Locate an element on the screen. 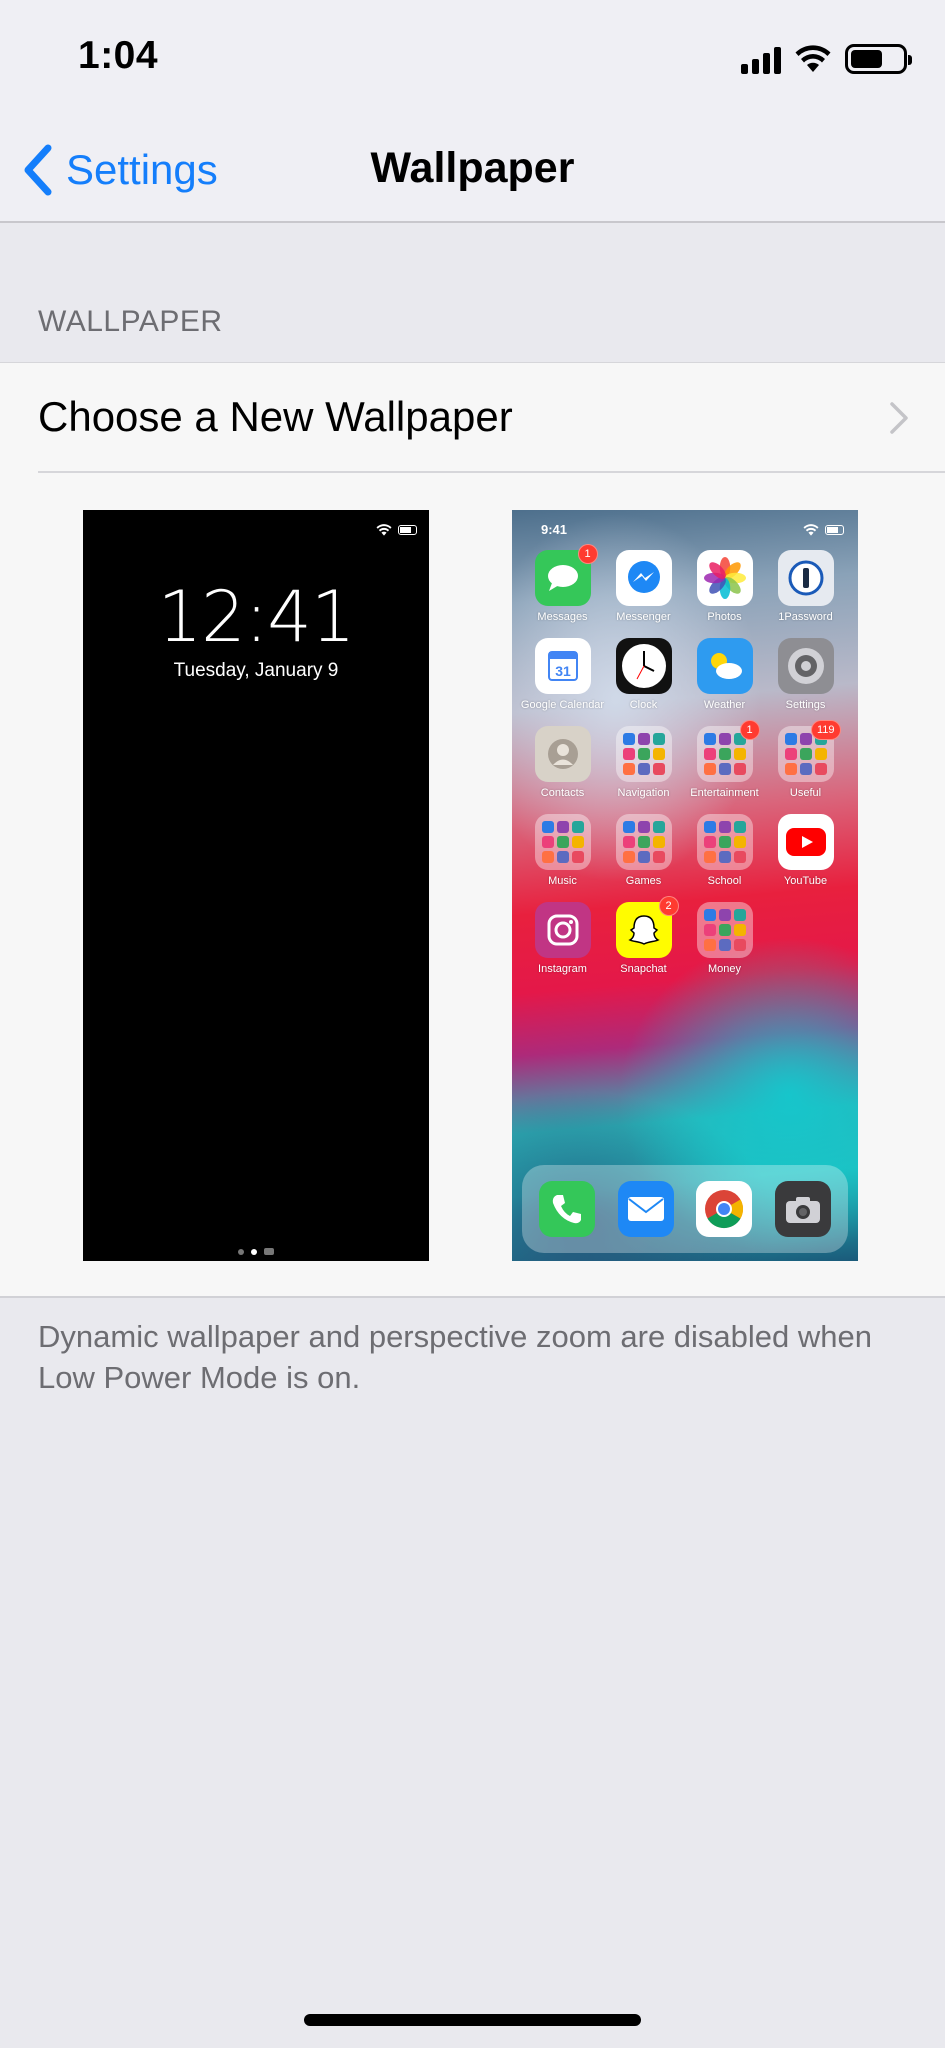 This screenshot has width=945, height=2048. app-1password: 1Password is located at coordinates (805, 586).